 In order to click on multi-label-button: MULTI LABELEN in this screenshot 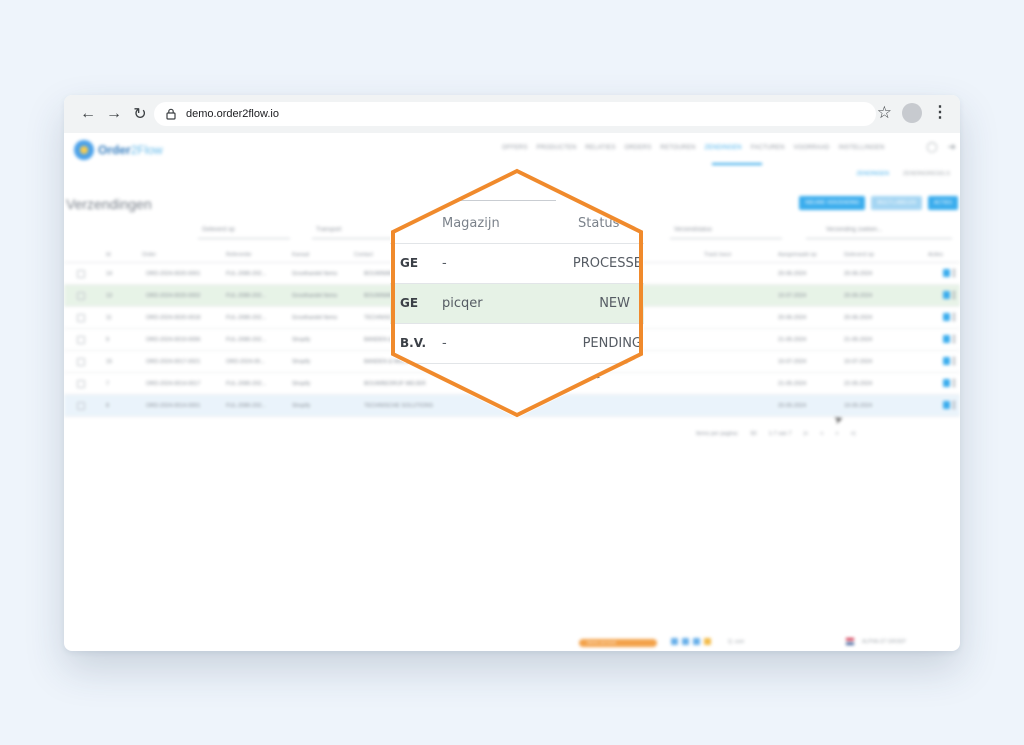, I will do `click(896, 203)`.